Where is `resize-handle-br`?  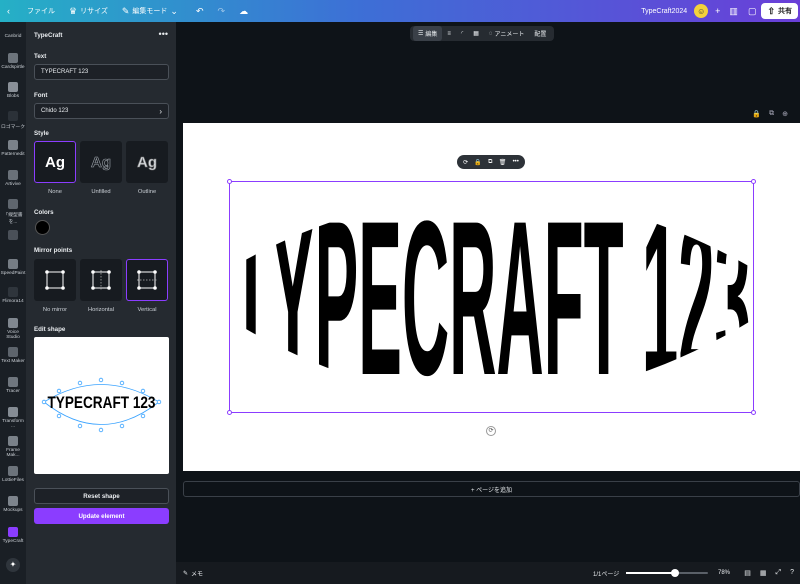
resize-handle-br is located at coordinates (753, 412).